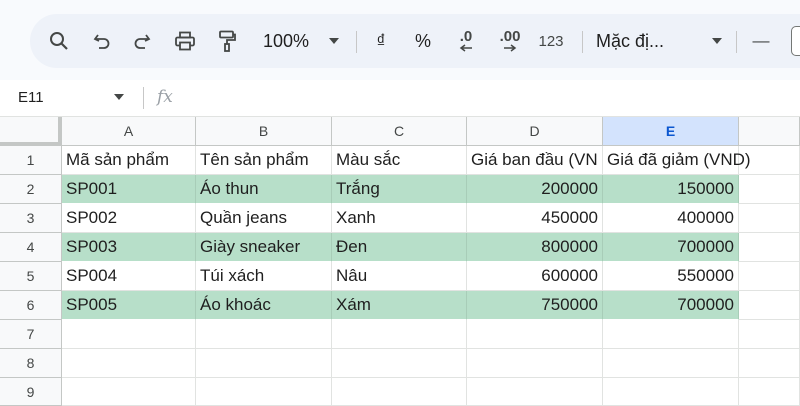  Describe the element at coordinates (677, 160) in the screenshot. I see `cell-e1: Giá đã giảm (VND)` at that location.